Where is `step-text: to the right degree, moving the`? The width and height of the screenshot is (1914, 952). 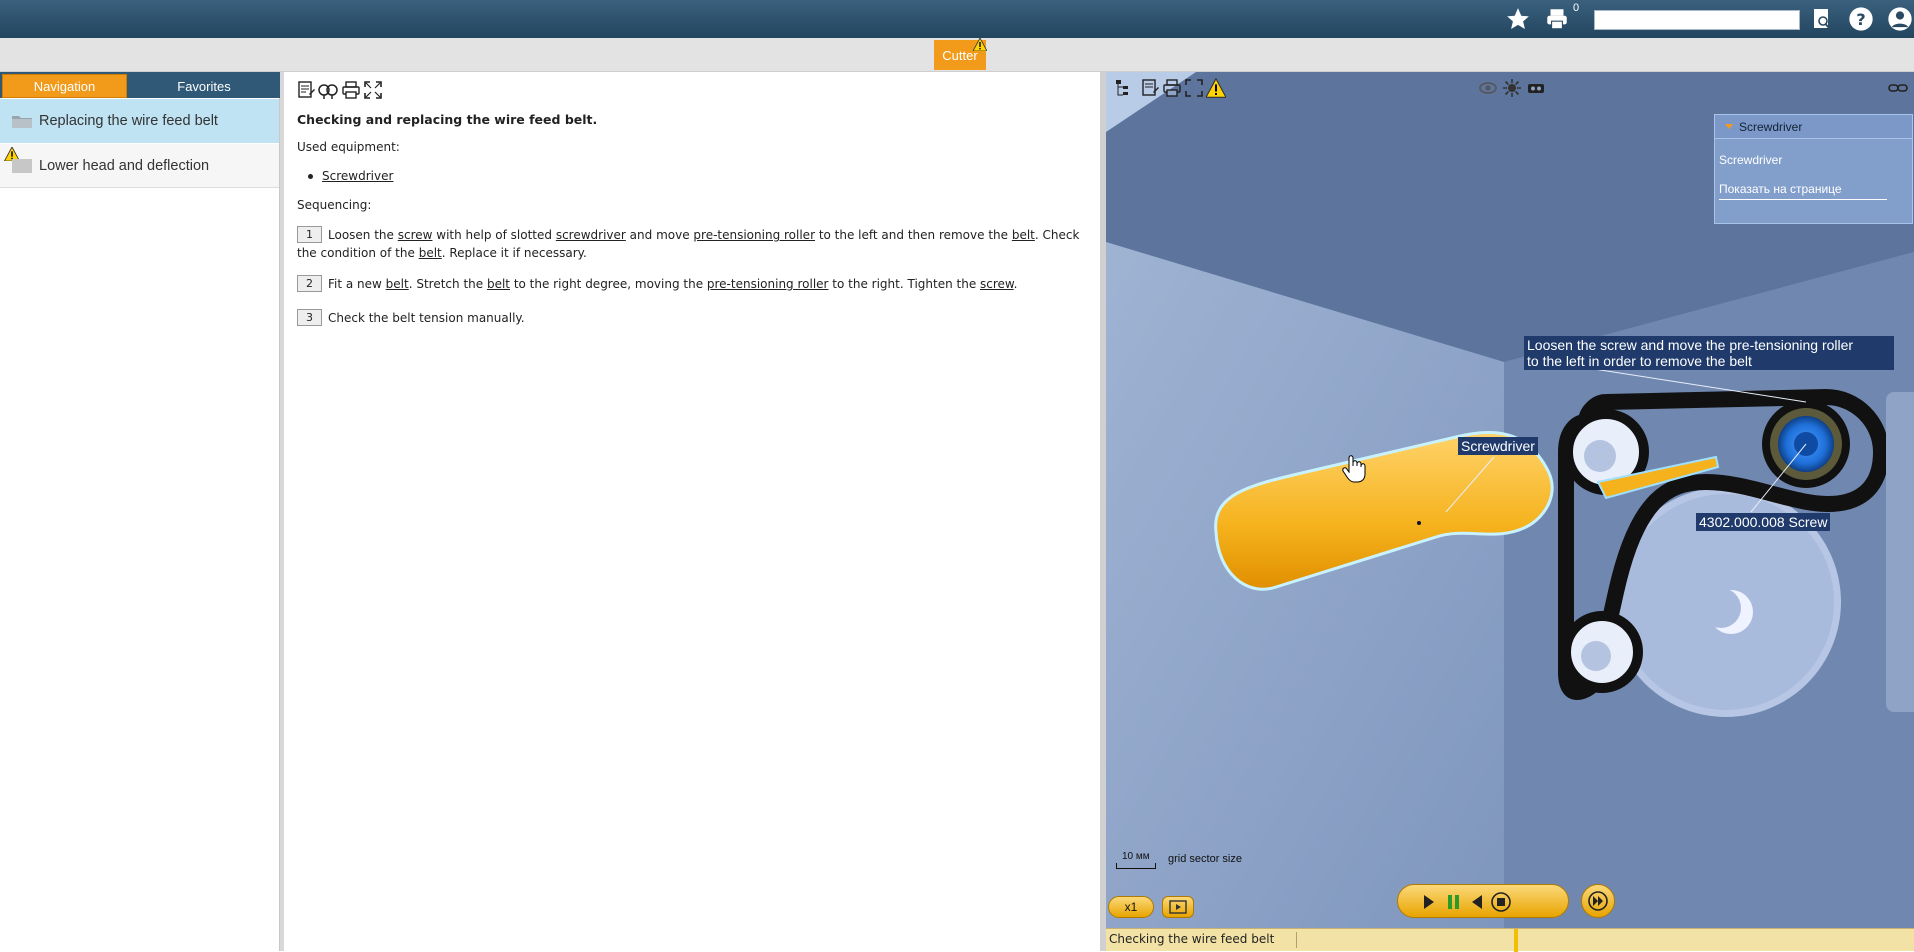 step-text: to the right degree, moving the is located at coordinates (608, 284).